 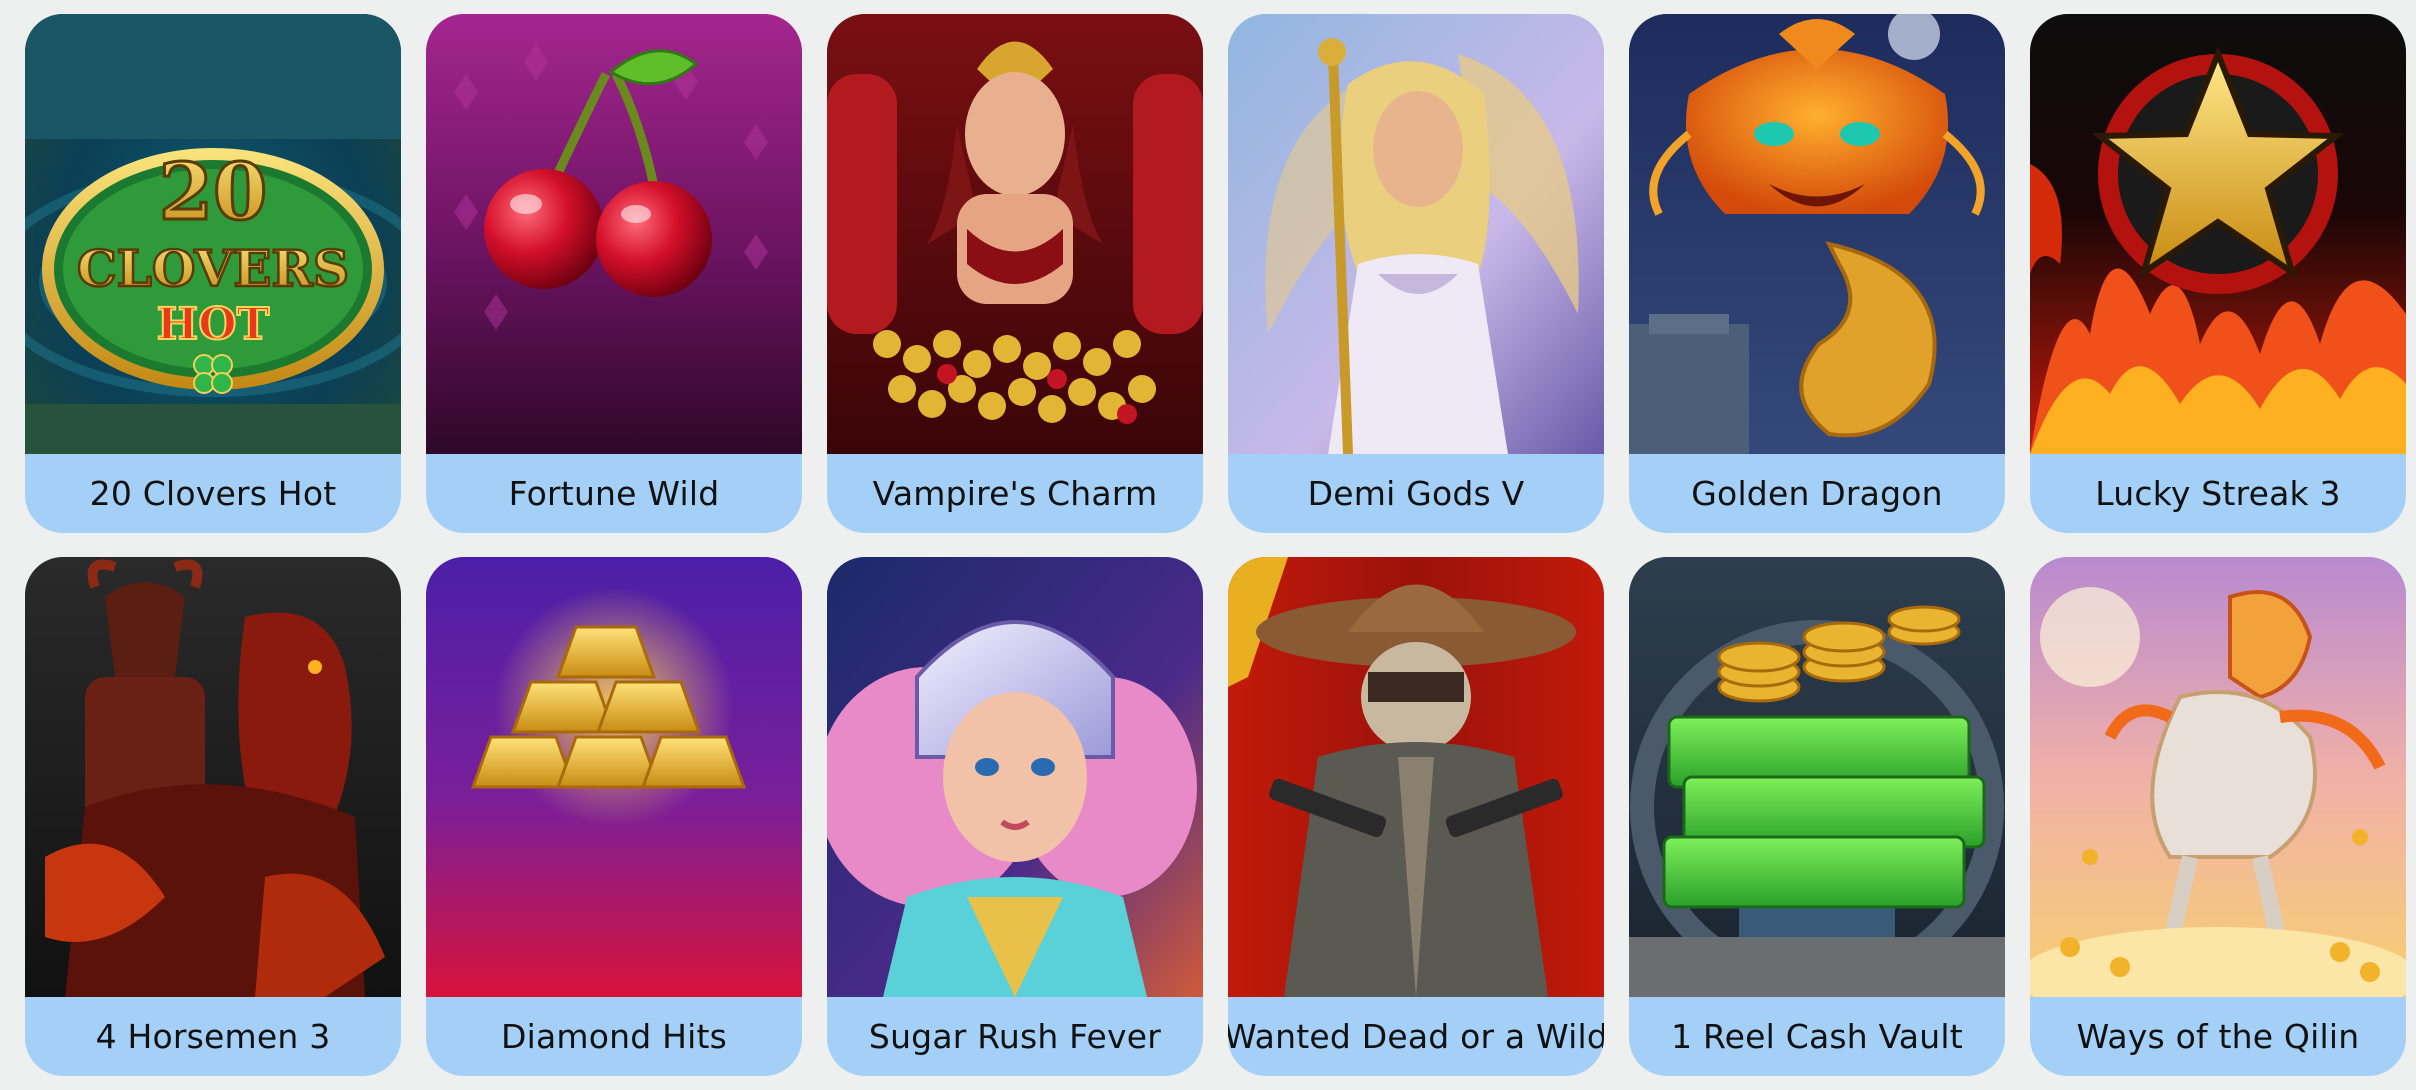 What do you see at coordinates (1817, 1036) in the screenshot?
I see `game-title: 1 Reel Cash Vault` at bounding box center [1817, 1036].